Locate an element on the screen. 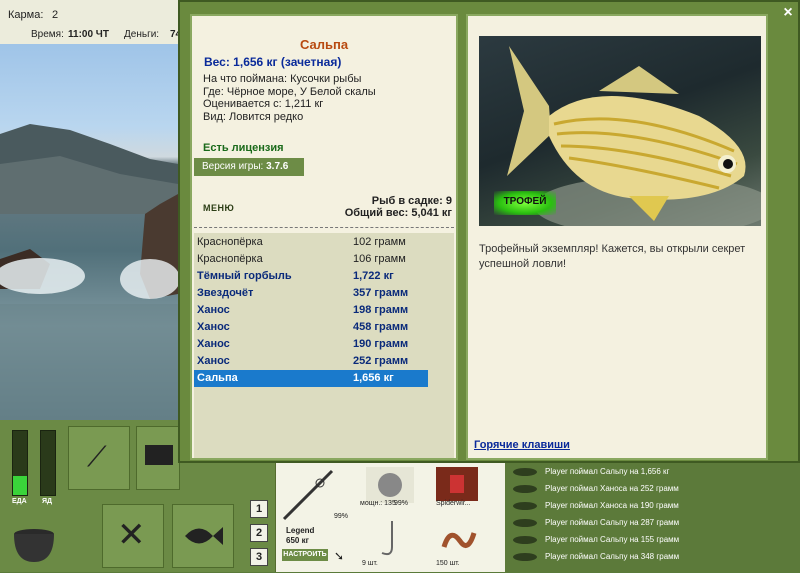 Image resolution: width=800 pixels, height=573 pixels. log-entry: Player поймал Сальпу на 155 грамм is located at coordinates (654, 540).